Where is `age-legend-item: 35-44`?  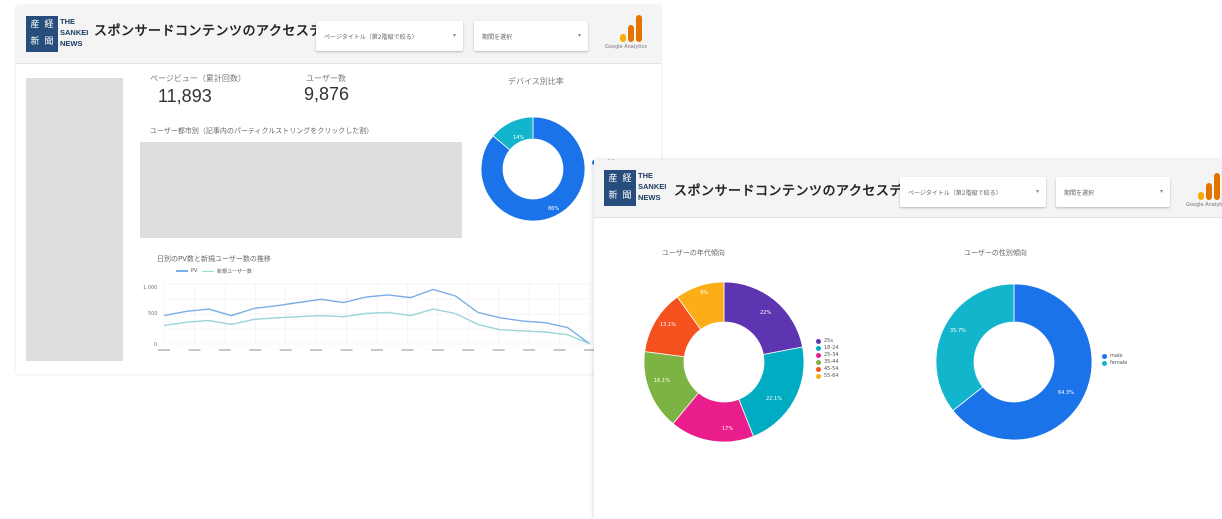
age-legend-item: 35-44 is located at coordinates (827, 362).